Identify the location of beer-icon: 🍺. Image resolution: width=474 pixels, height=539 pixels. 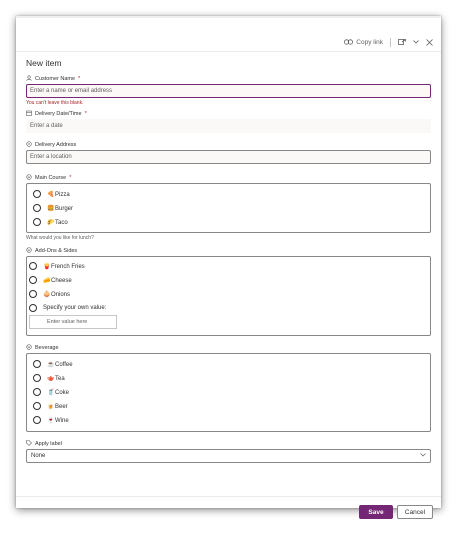
(51, 406).